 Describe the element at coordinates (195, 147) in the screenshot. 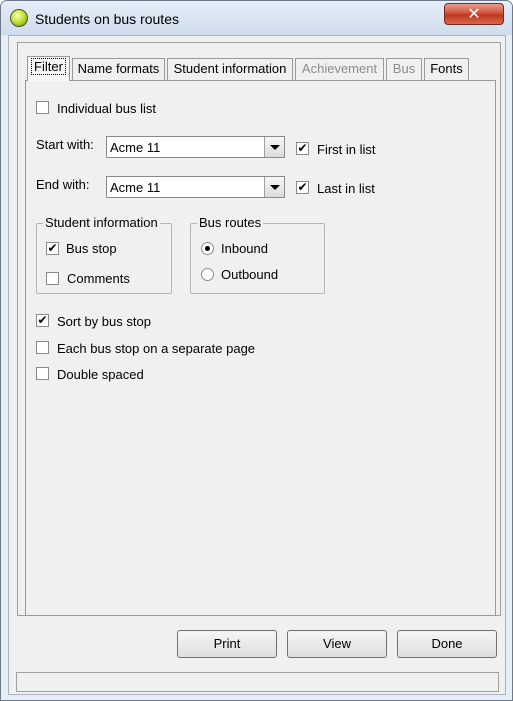

I see `start-with-dropdown: Acme 11` at that location.